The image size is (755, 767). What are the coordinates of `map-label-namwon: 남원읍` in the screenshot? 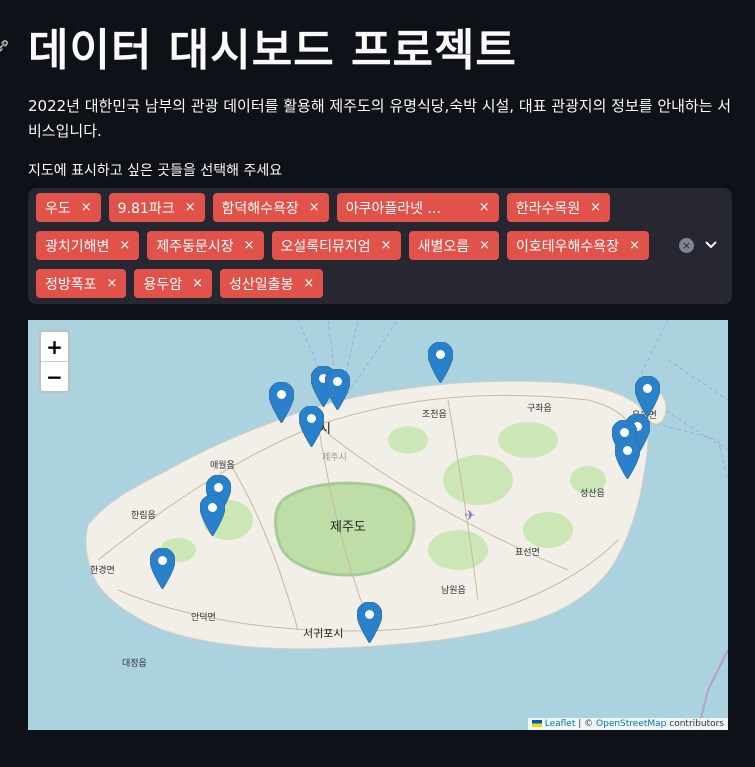 It's located at (453, 591).